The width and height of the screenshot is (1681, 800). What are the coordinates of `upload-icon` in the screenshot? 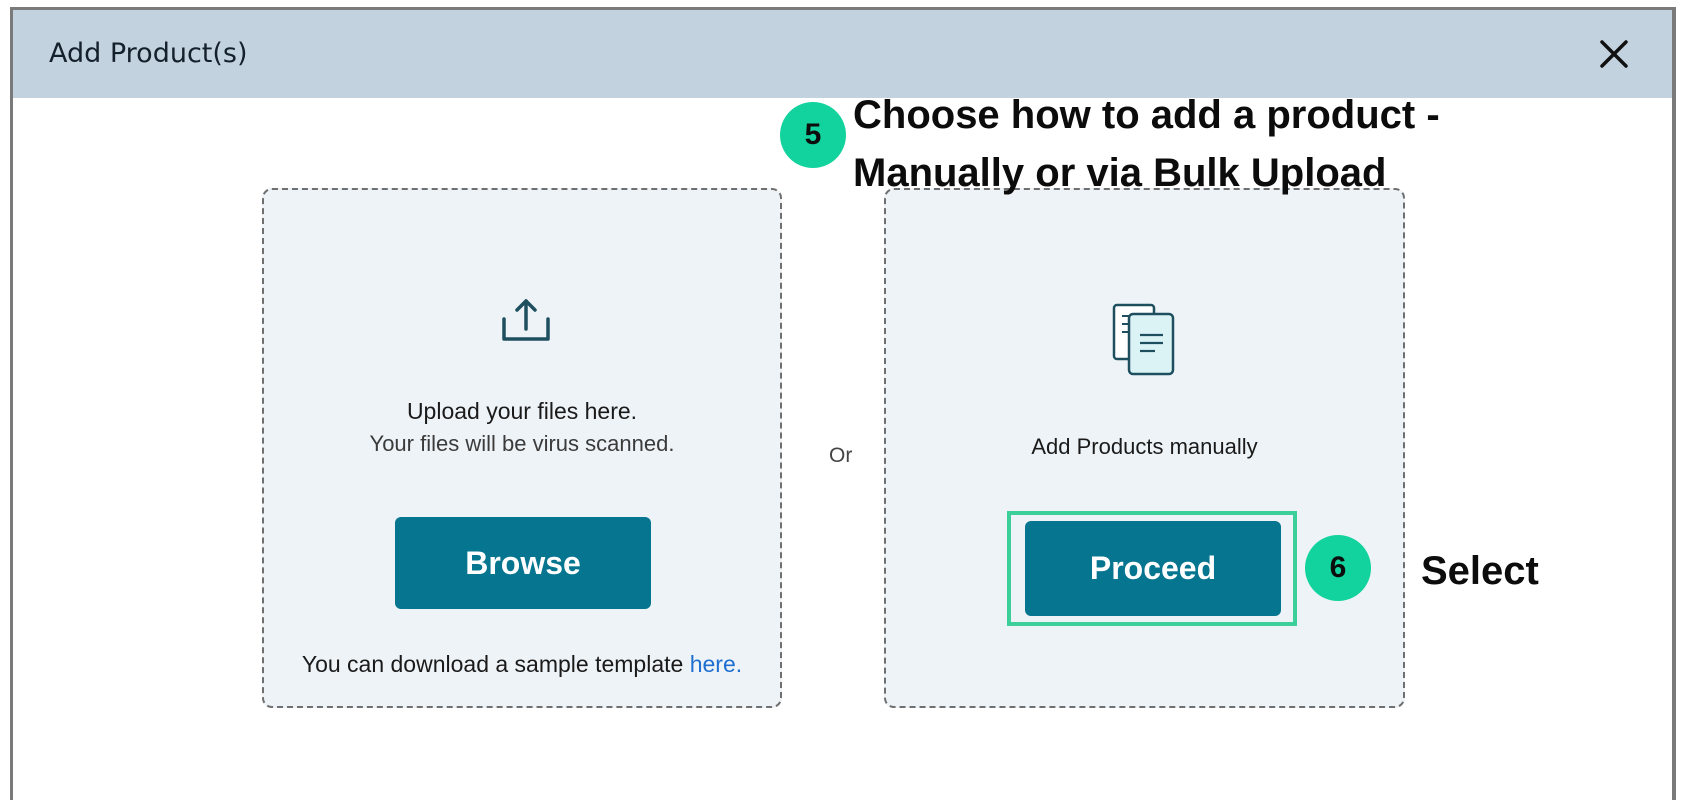 It's located at (526, 322).